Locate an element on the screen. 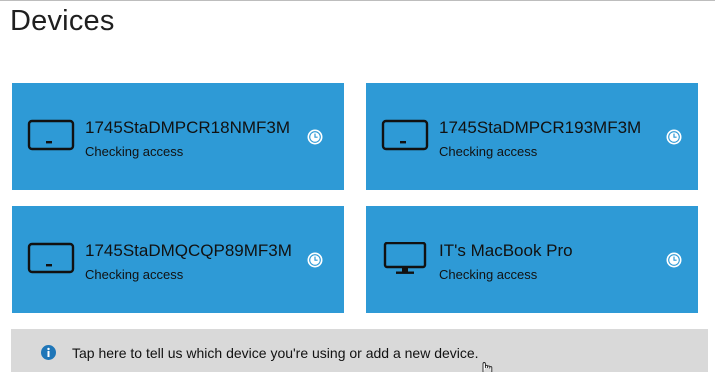 The width and height of the screenshot is (715, 372). hand-cursor-icon is located at coordinates (487, 367).